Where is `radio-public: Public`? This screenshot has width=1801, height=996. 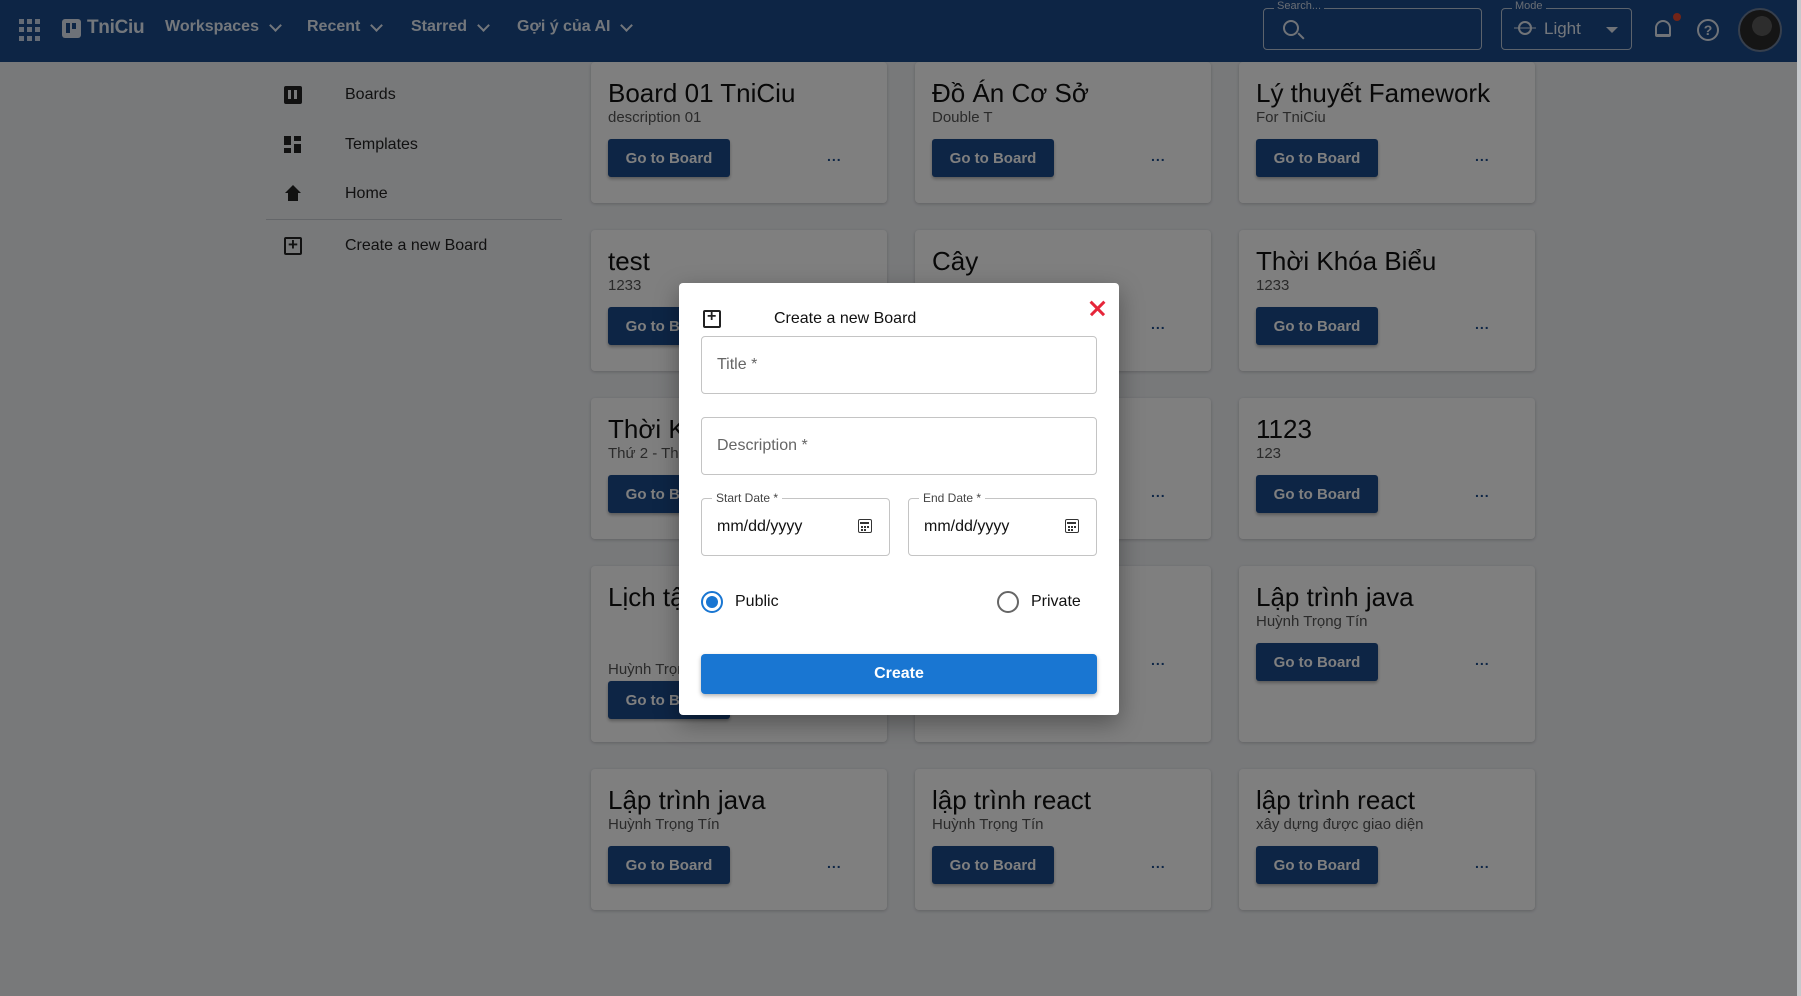 radio-public: Public is located at coordinates (740, 602).